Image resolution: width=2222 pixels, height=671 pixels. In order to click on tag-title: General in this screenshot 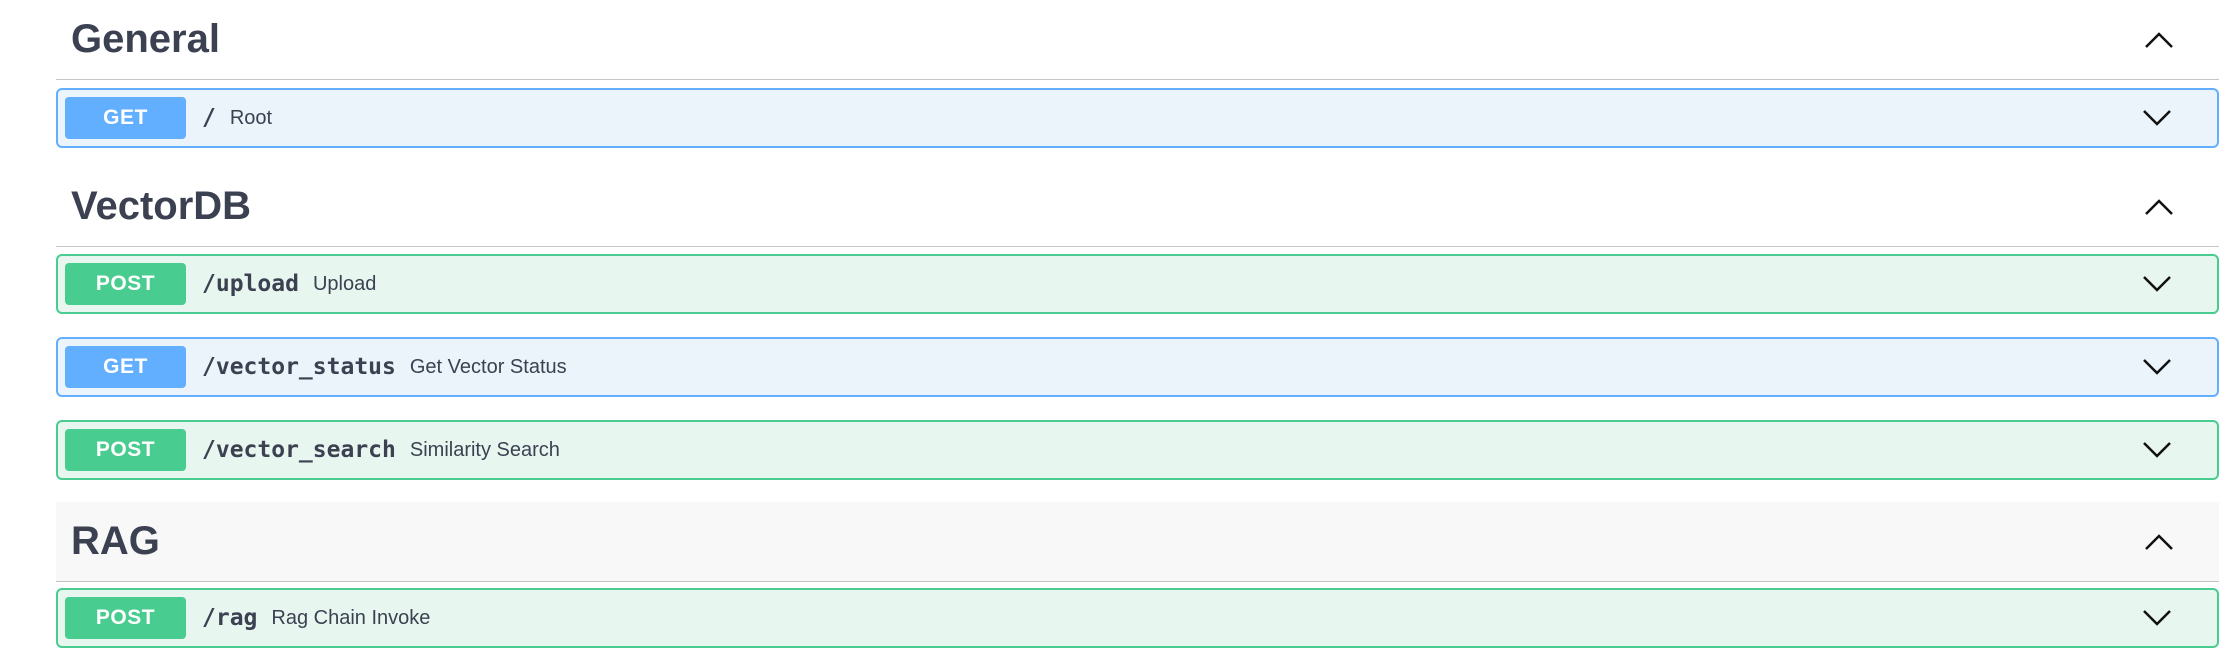, I will do `click(145, 39)`.